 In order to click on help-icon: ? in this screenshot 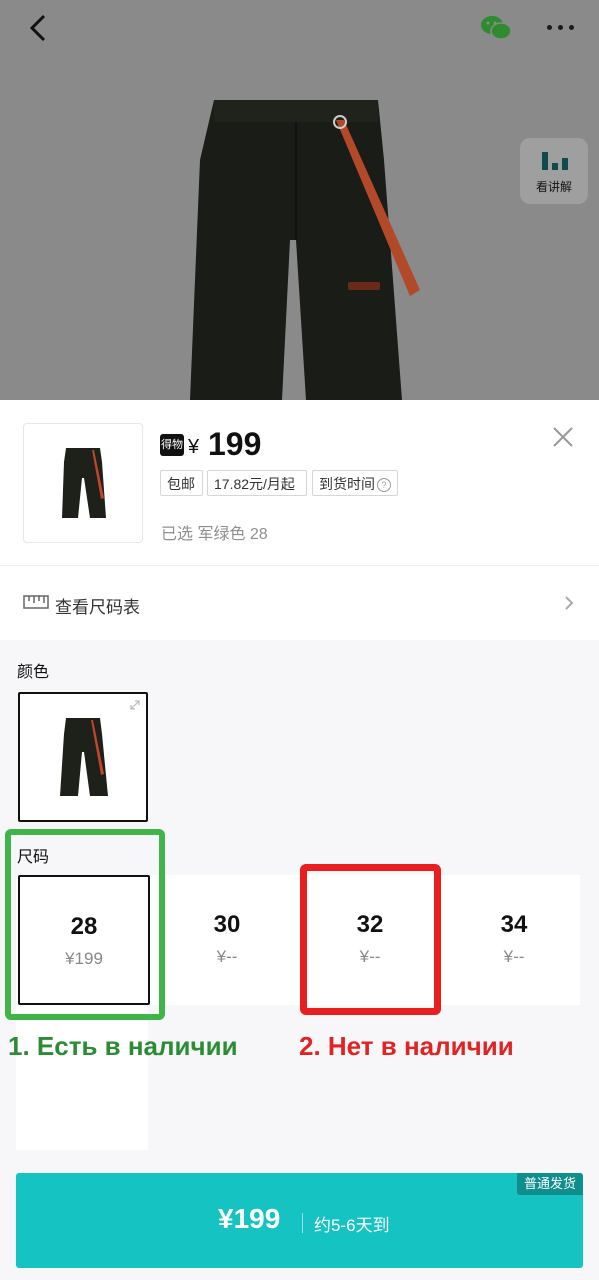, I will do `click(384, 485)`.